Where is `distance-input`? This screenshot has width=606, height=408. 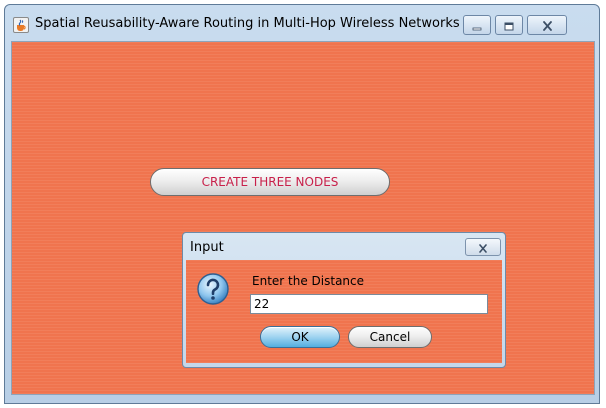
distance-input is located at coordinates (369, 304).